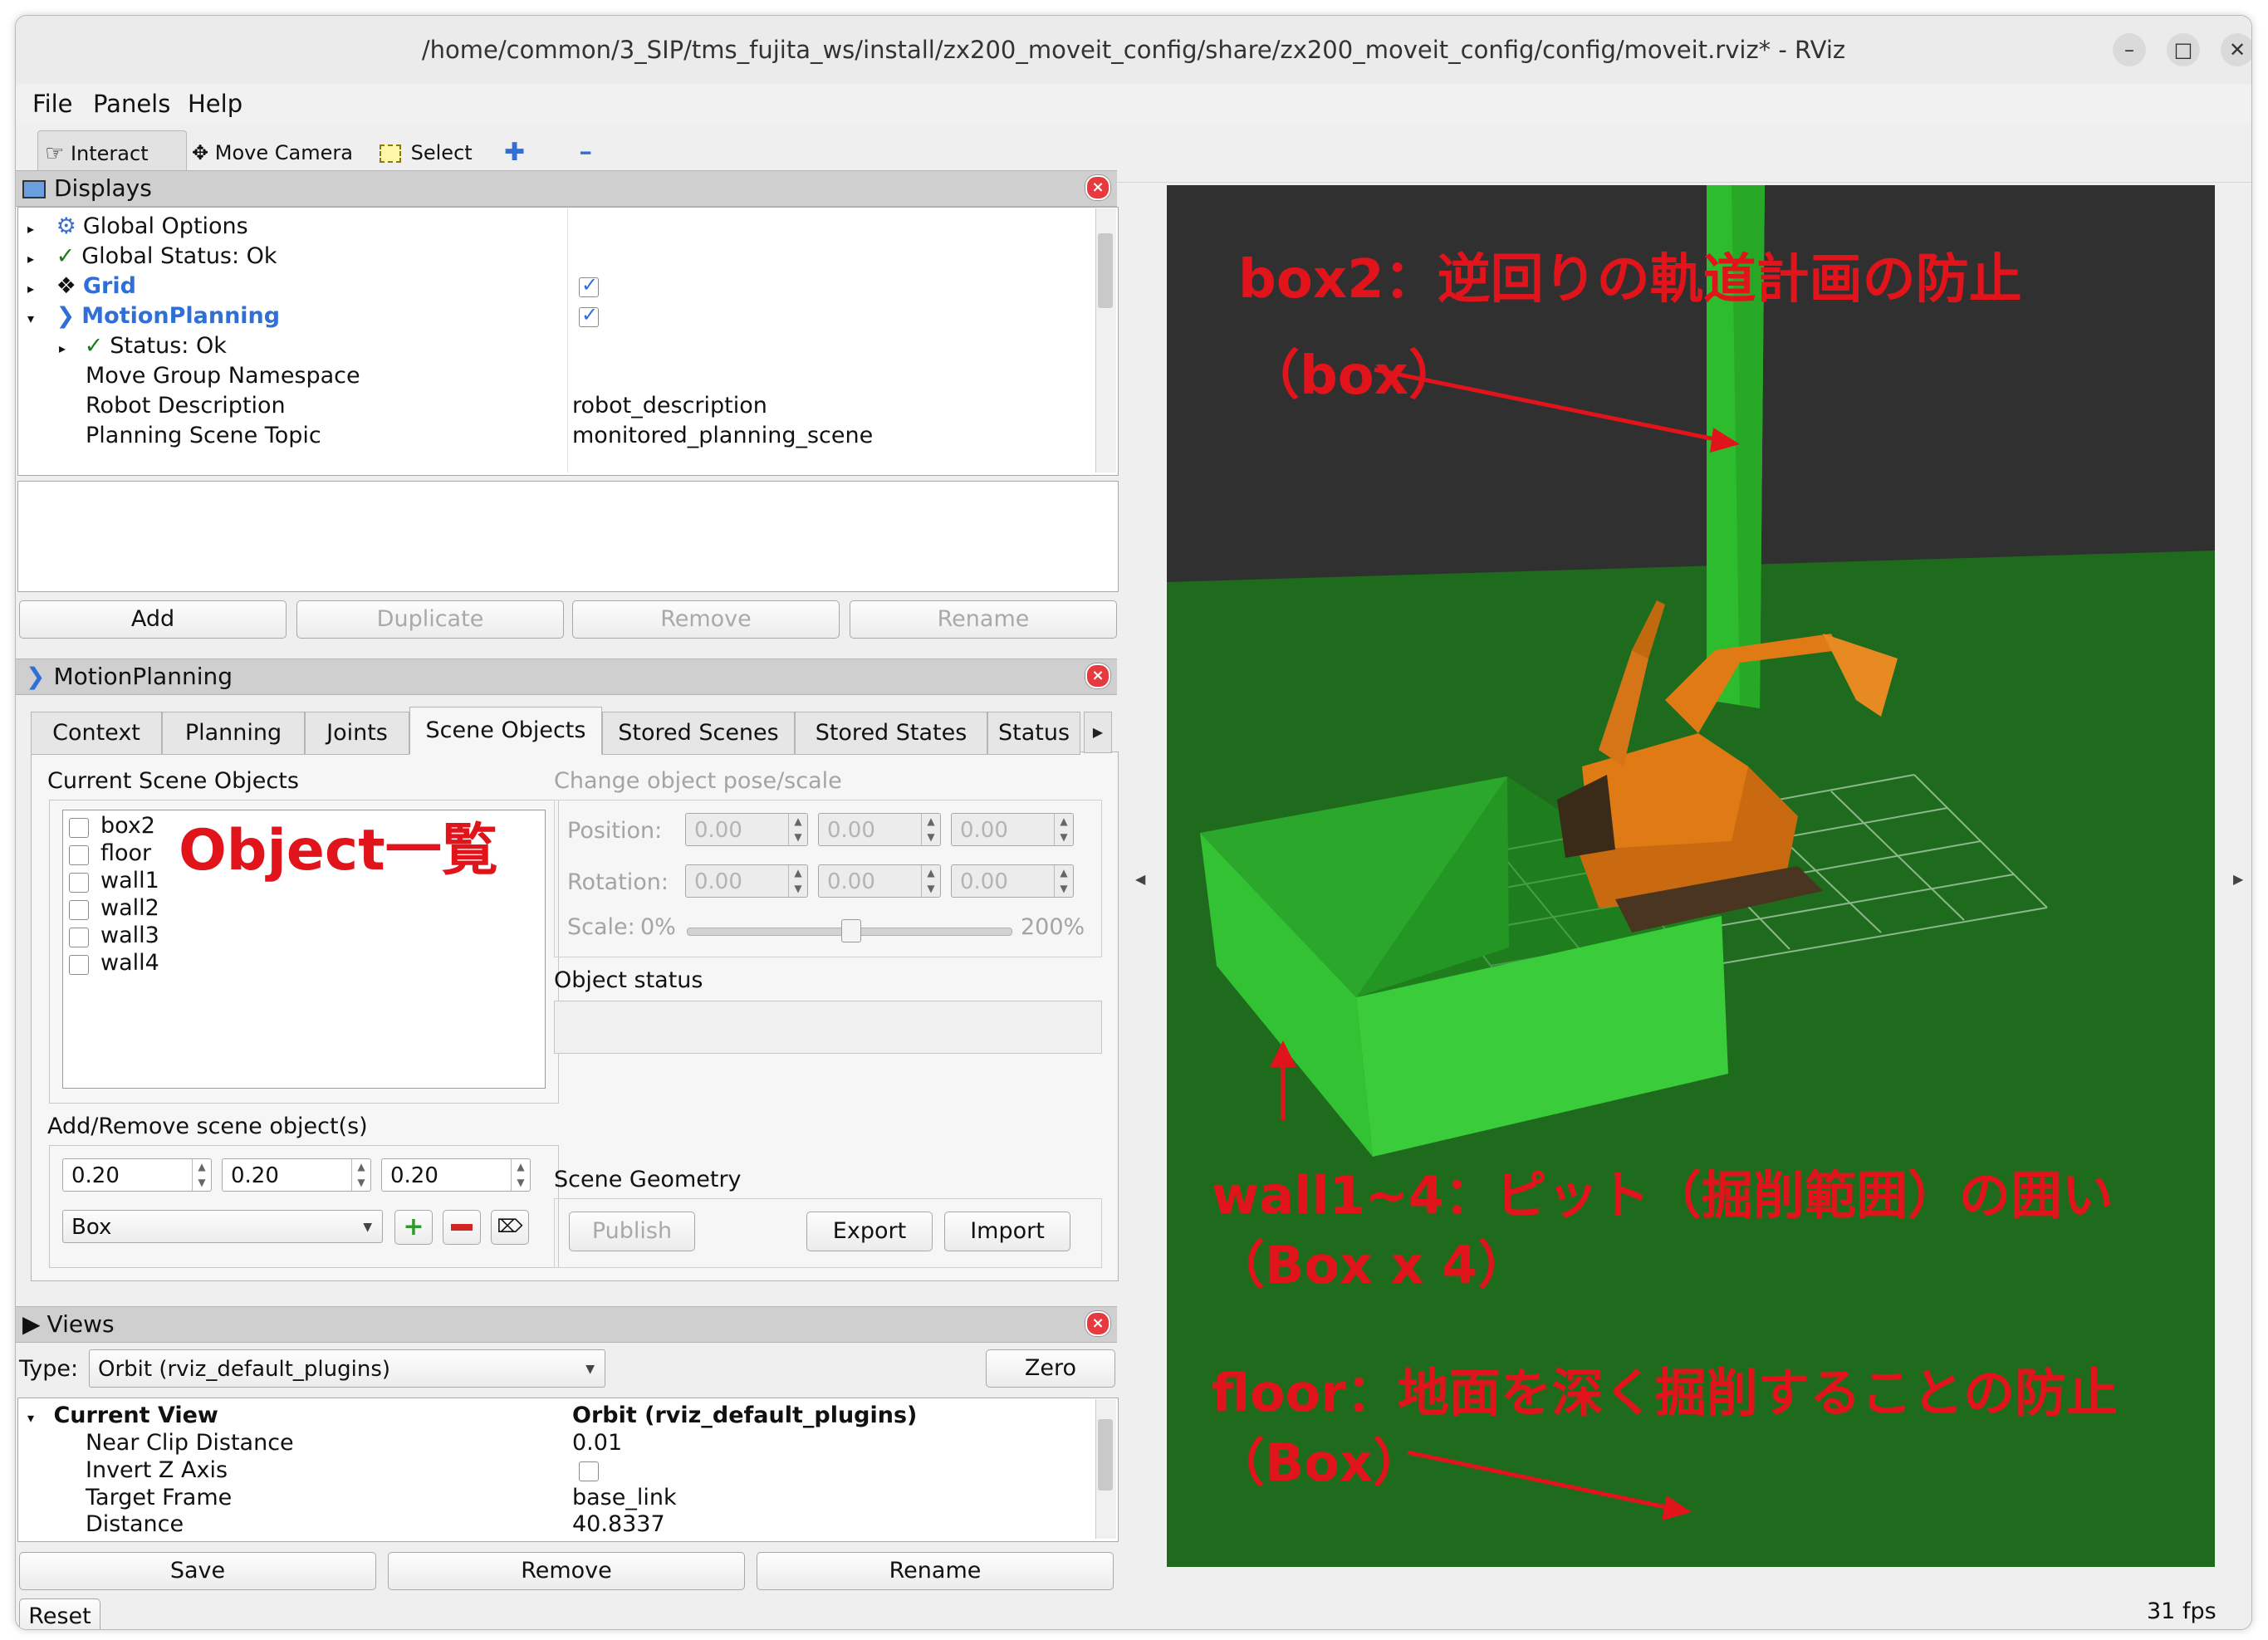  I want to click on select-tool: Select, so click(429, 152).